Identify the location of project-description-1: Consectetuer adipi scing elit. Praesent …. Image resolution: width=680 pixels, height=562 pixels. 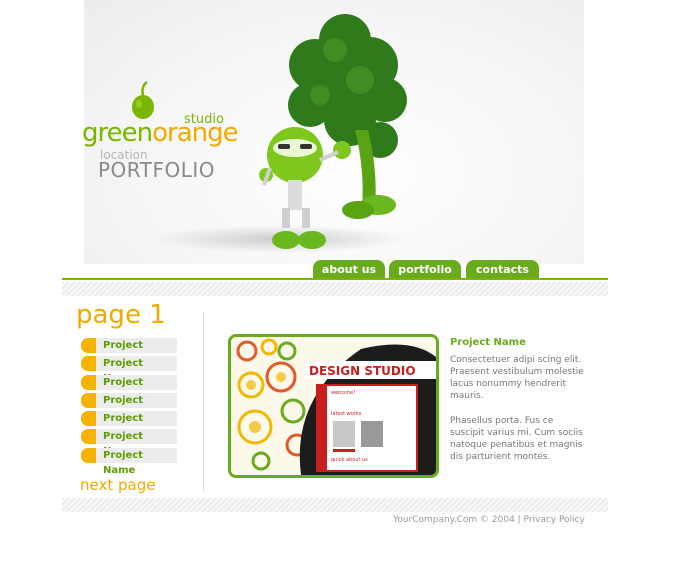
(517, 378).